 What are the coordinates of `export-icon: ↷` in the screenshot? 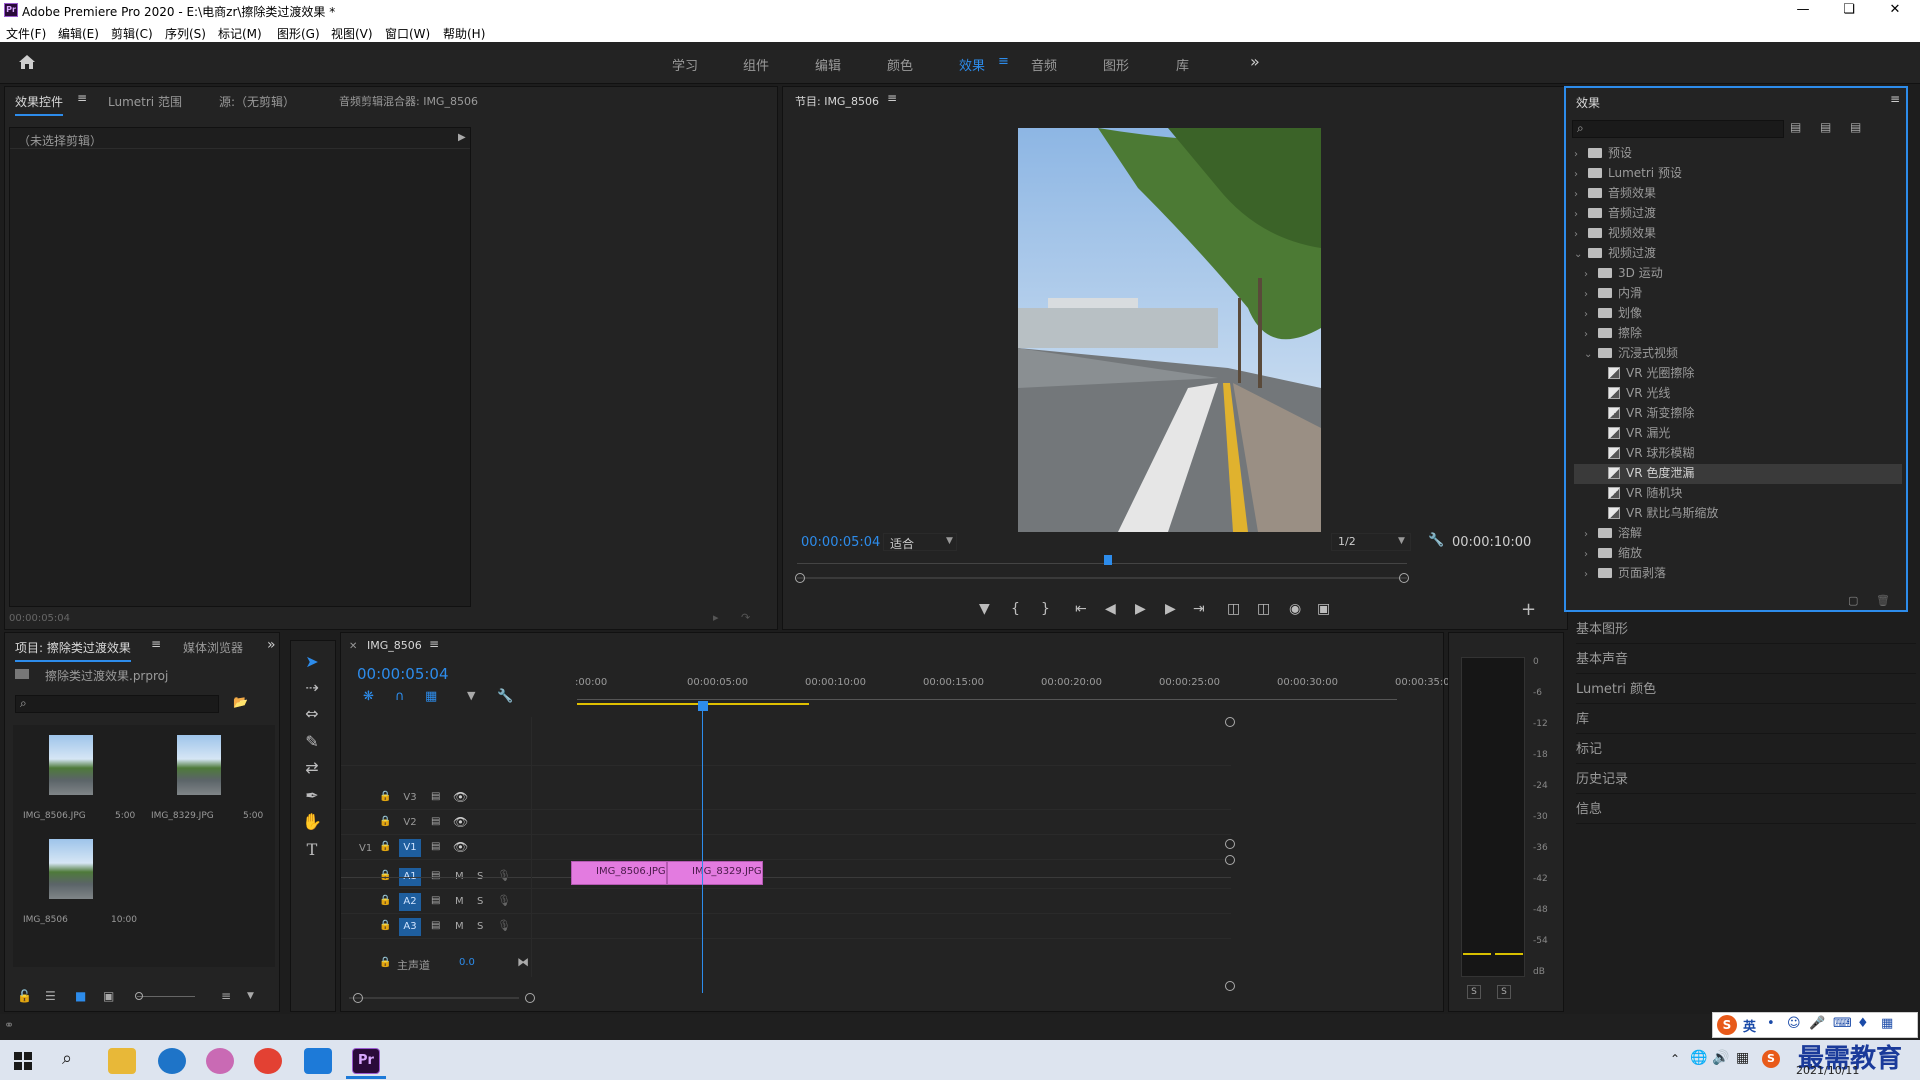 It's located at (745, 617).